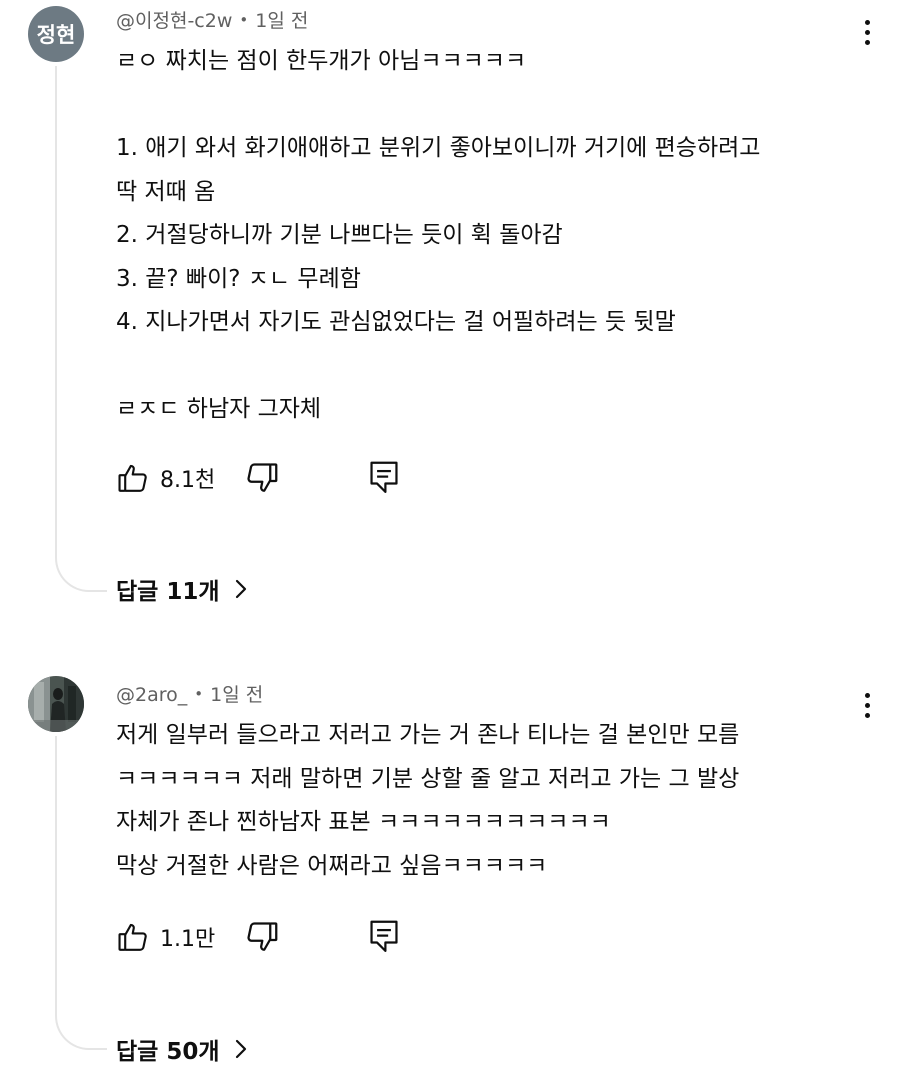  I want to click on like-count: 1.1만, so click(188, 939).